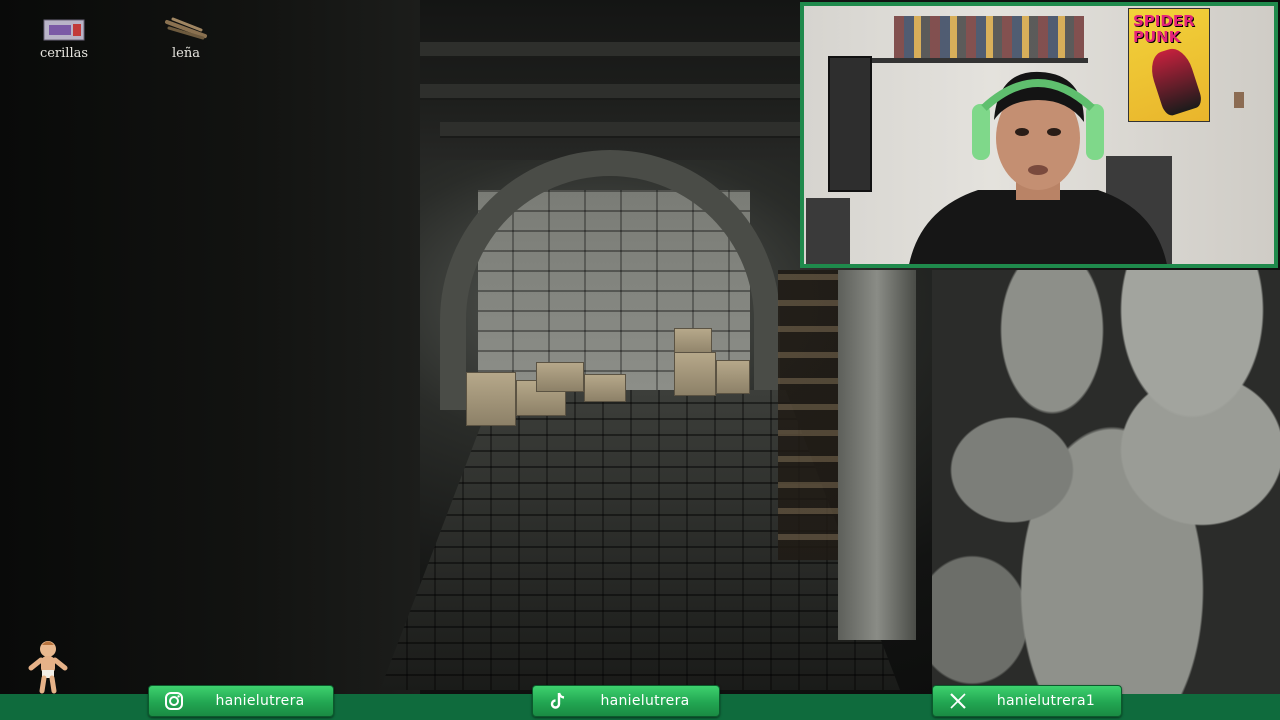 The height and width of the screenshot is (720, 1280). Describe the element at coordinates (828, 231) in the screenshot. I see `dark-chair` at that location.